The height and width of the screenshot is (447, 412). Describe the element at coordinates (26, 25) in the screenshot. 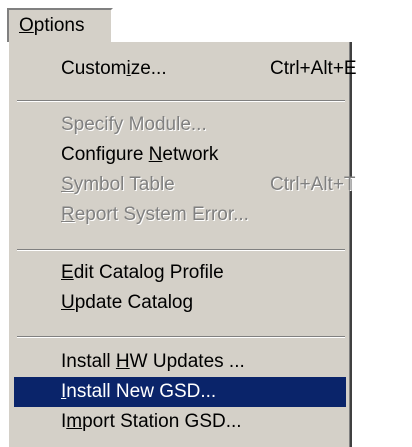

I see `options-mnemonic: O` at that location.